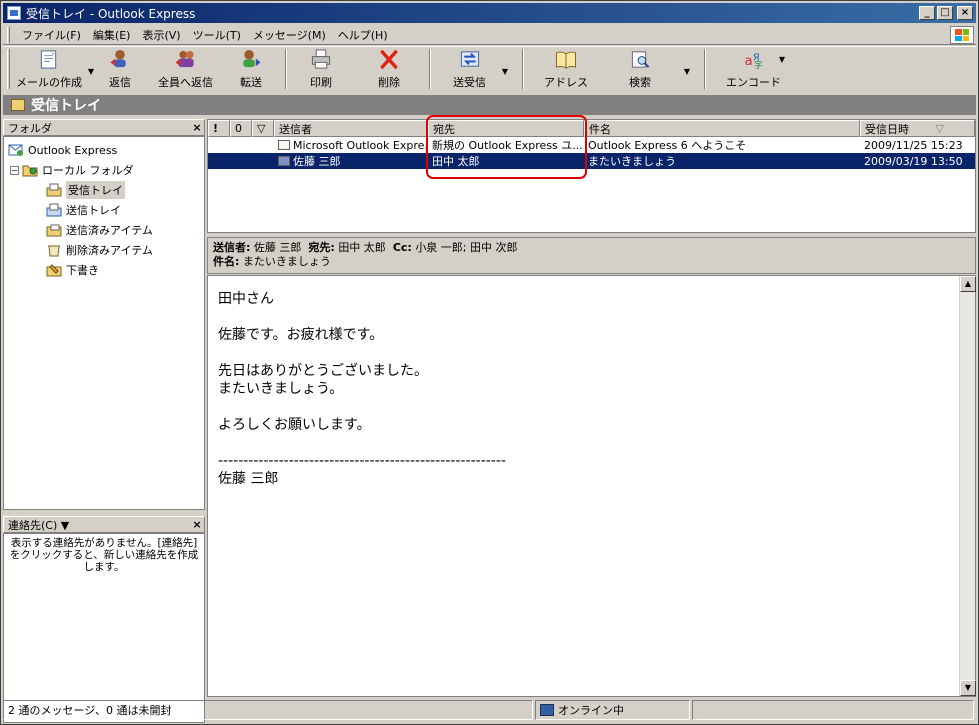  I want to click on contacts-menu-button: 連絡先(C) ▼, so click(99, 525).